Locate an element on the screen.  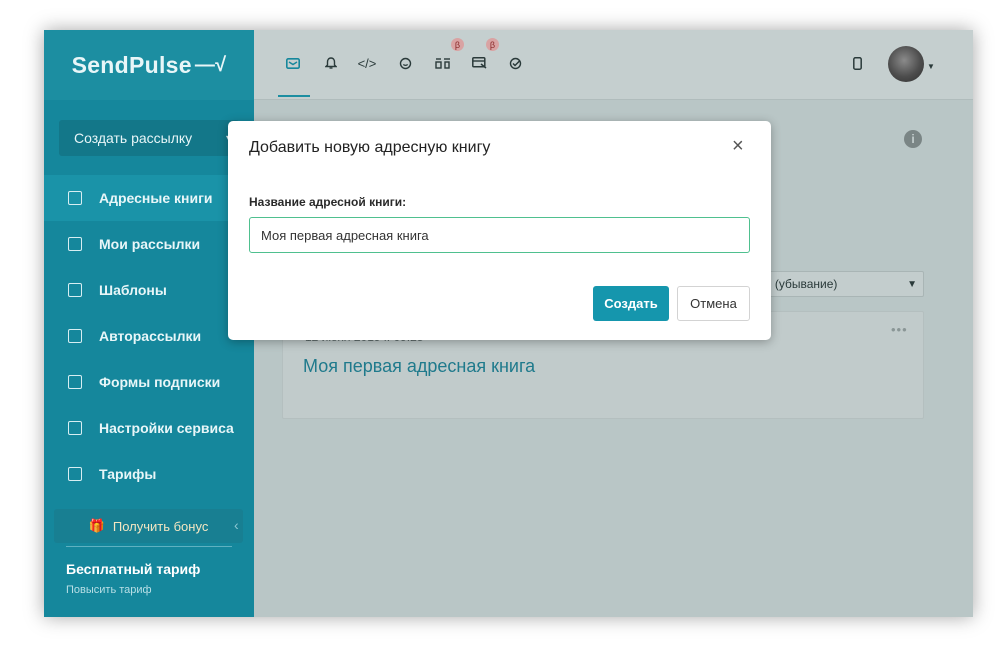
create-campaign-button: Создать рассылку ▾ is located at coordinates (149, 138).